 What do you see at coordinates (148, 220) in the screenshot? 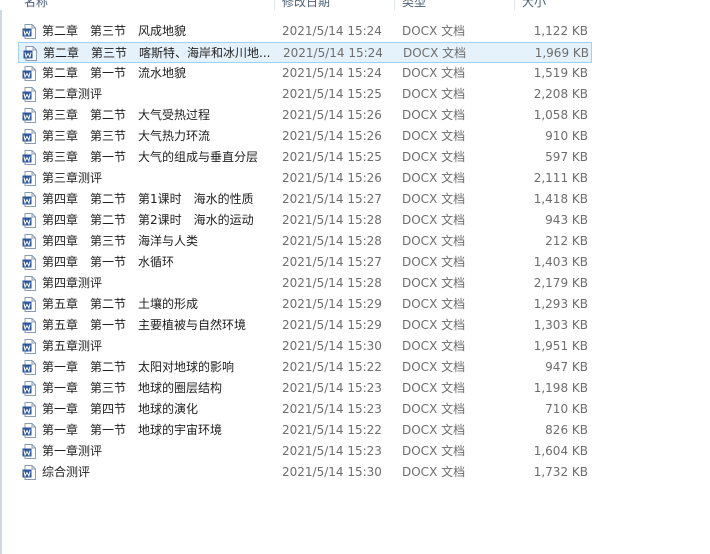
I see `file-name: 第四章 第二节 第2课时 海水的运动` at bounding box center [148, 220].